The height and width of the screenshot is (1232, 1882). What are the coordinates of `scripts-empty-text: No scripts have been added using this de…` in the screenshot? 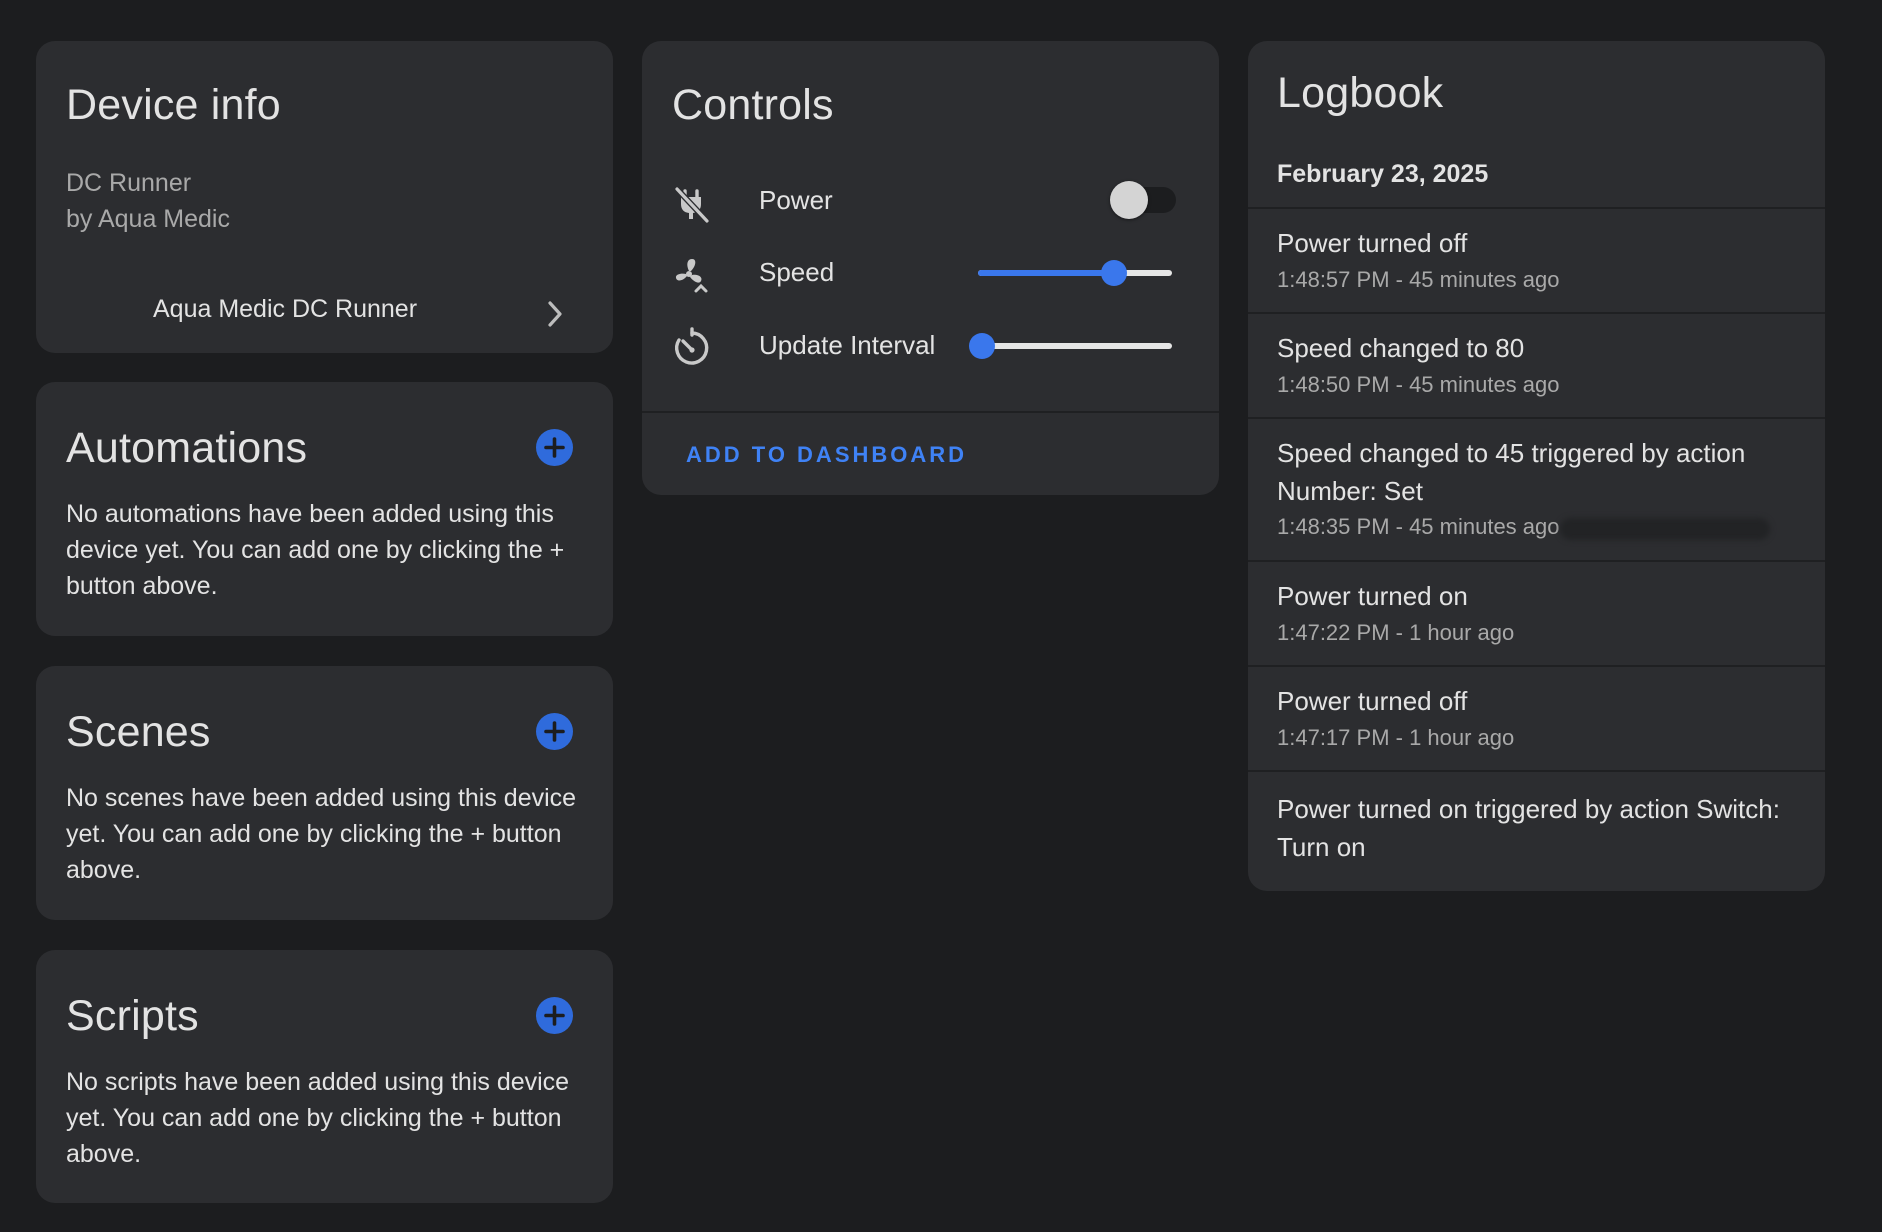 It's located at (318, 1118).